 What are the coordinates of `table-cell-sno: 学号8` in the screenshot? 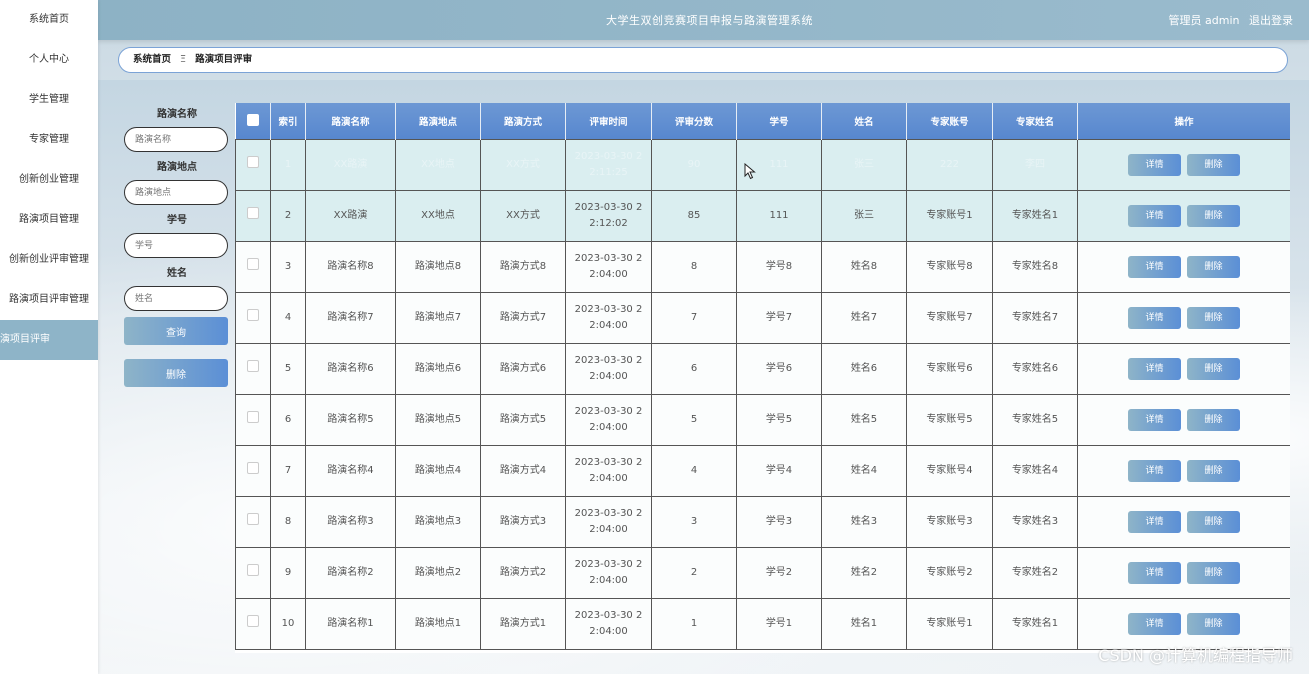 It's located at (779, 267).